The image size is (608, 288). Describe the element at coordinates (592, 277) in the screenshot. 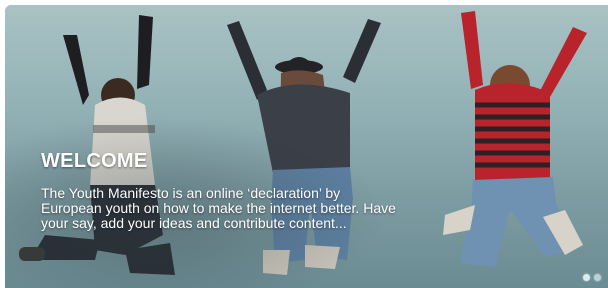

I see `slider-pagination` at that location.